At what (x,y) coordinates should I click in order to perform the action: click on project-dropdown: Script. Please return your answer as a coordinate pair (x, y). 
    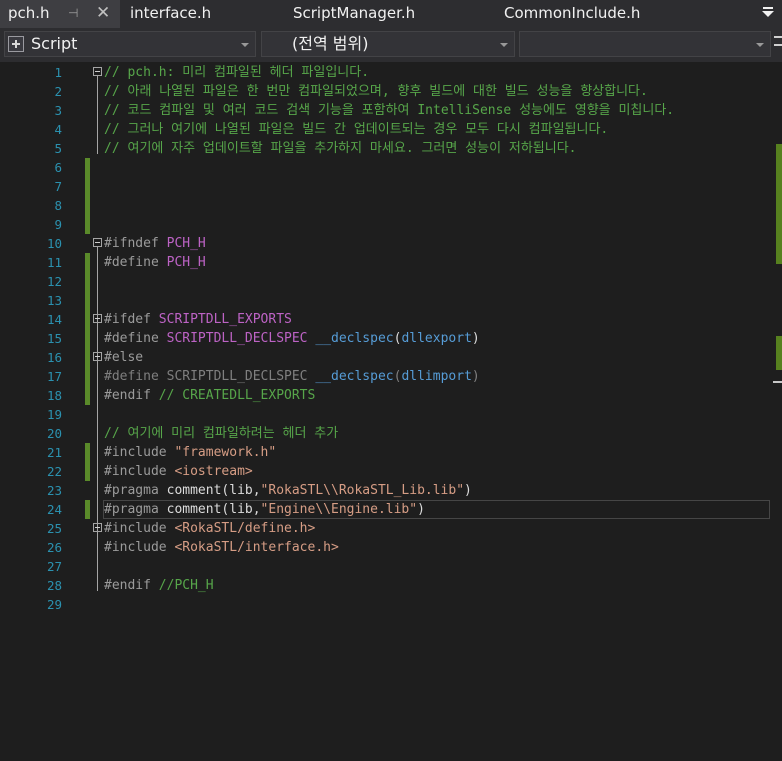
    Looking at the image, I should click on (130, 44).